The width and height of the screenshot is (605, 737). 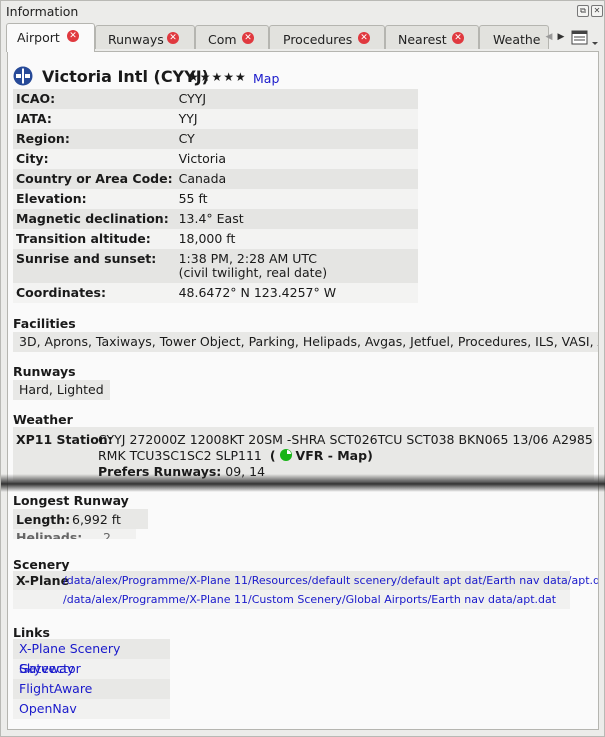 What do you see at coordinates (318, 39) in the screenshot?
I see `tab-label: Procedures` at bounding box center [318, 39].